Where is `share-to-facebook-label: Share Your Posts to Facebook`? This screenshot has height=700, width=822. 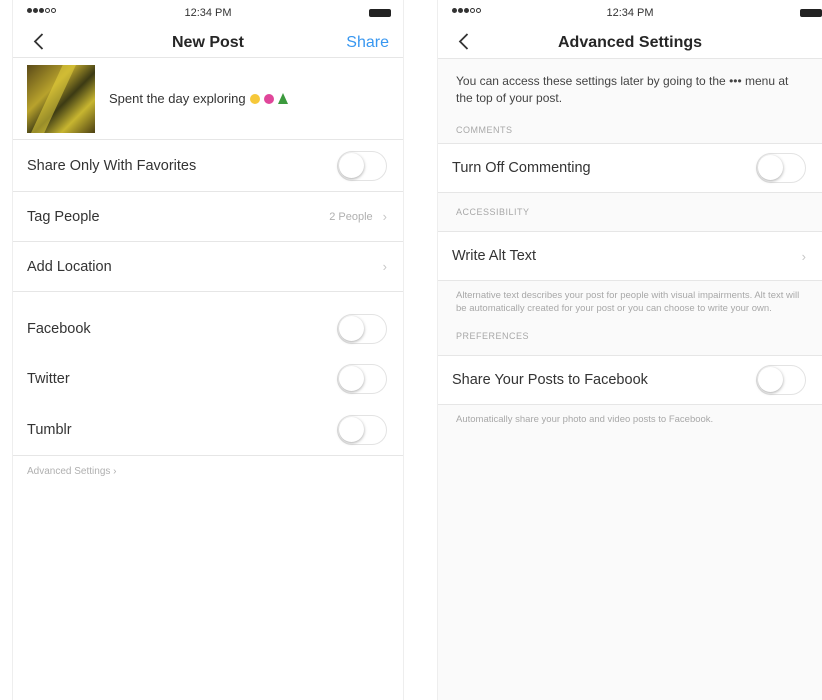 share-to-facebook-label: Share Your Posts to Facebook is located at coordinates (550, 380).